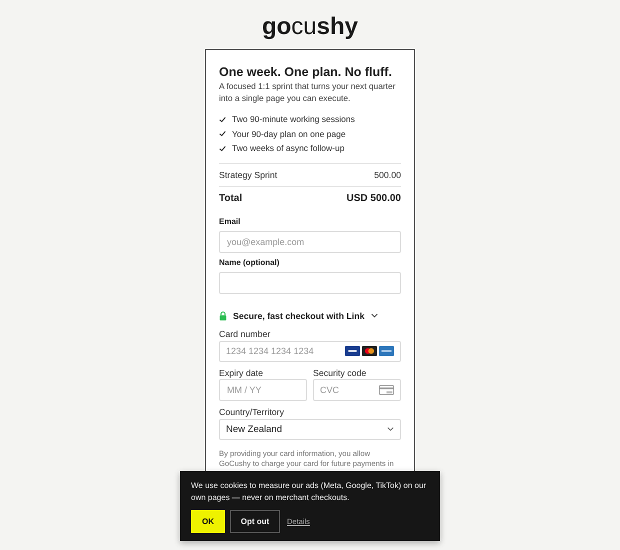  What do you see at coordinates (310, 241) in the screenshot?
I see `email-field: you@example.com` at bounding box center [310, 241].